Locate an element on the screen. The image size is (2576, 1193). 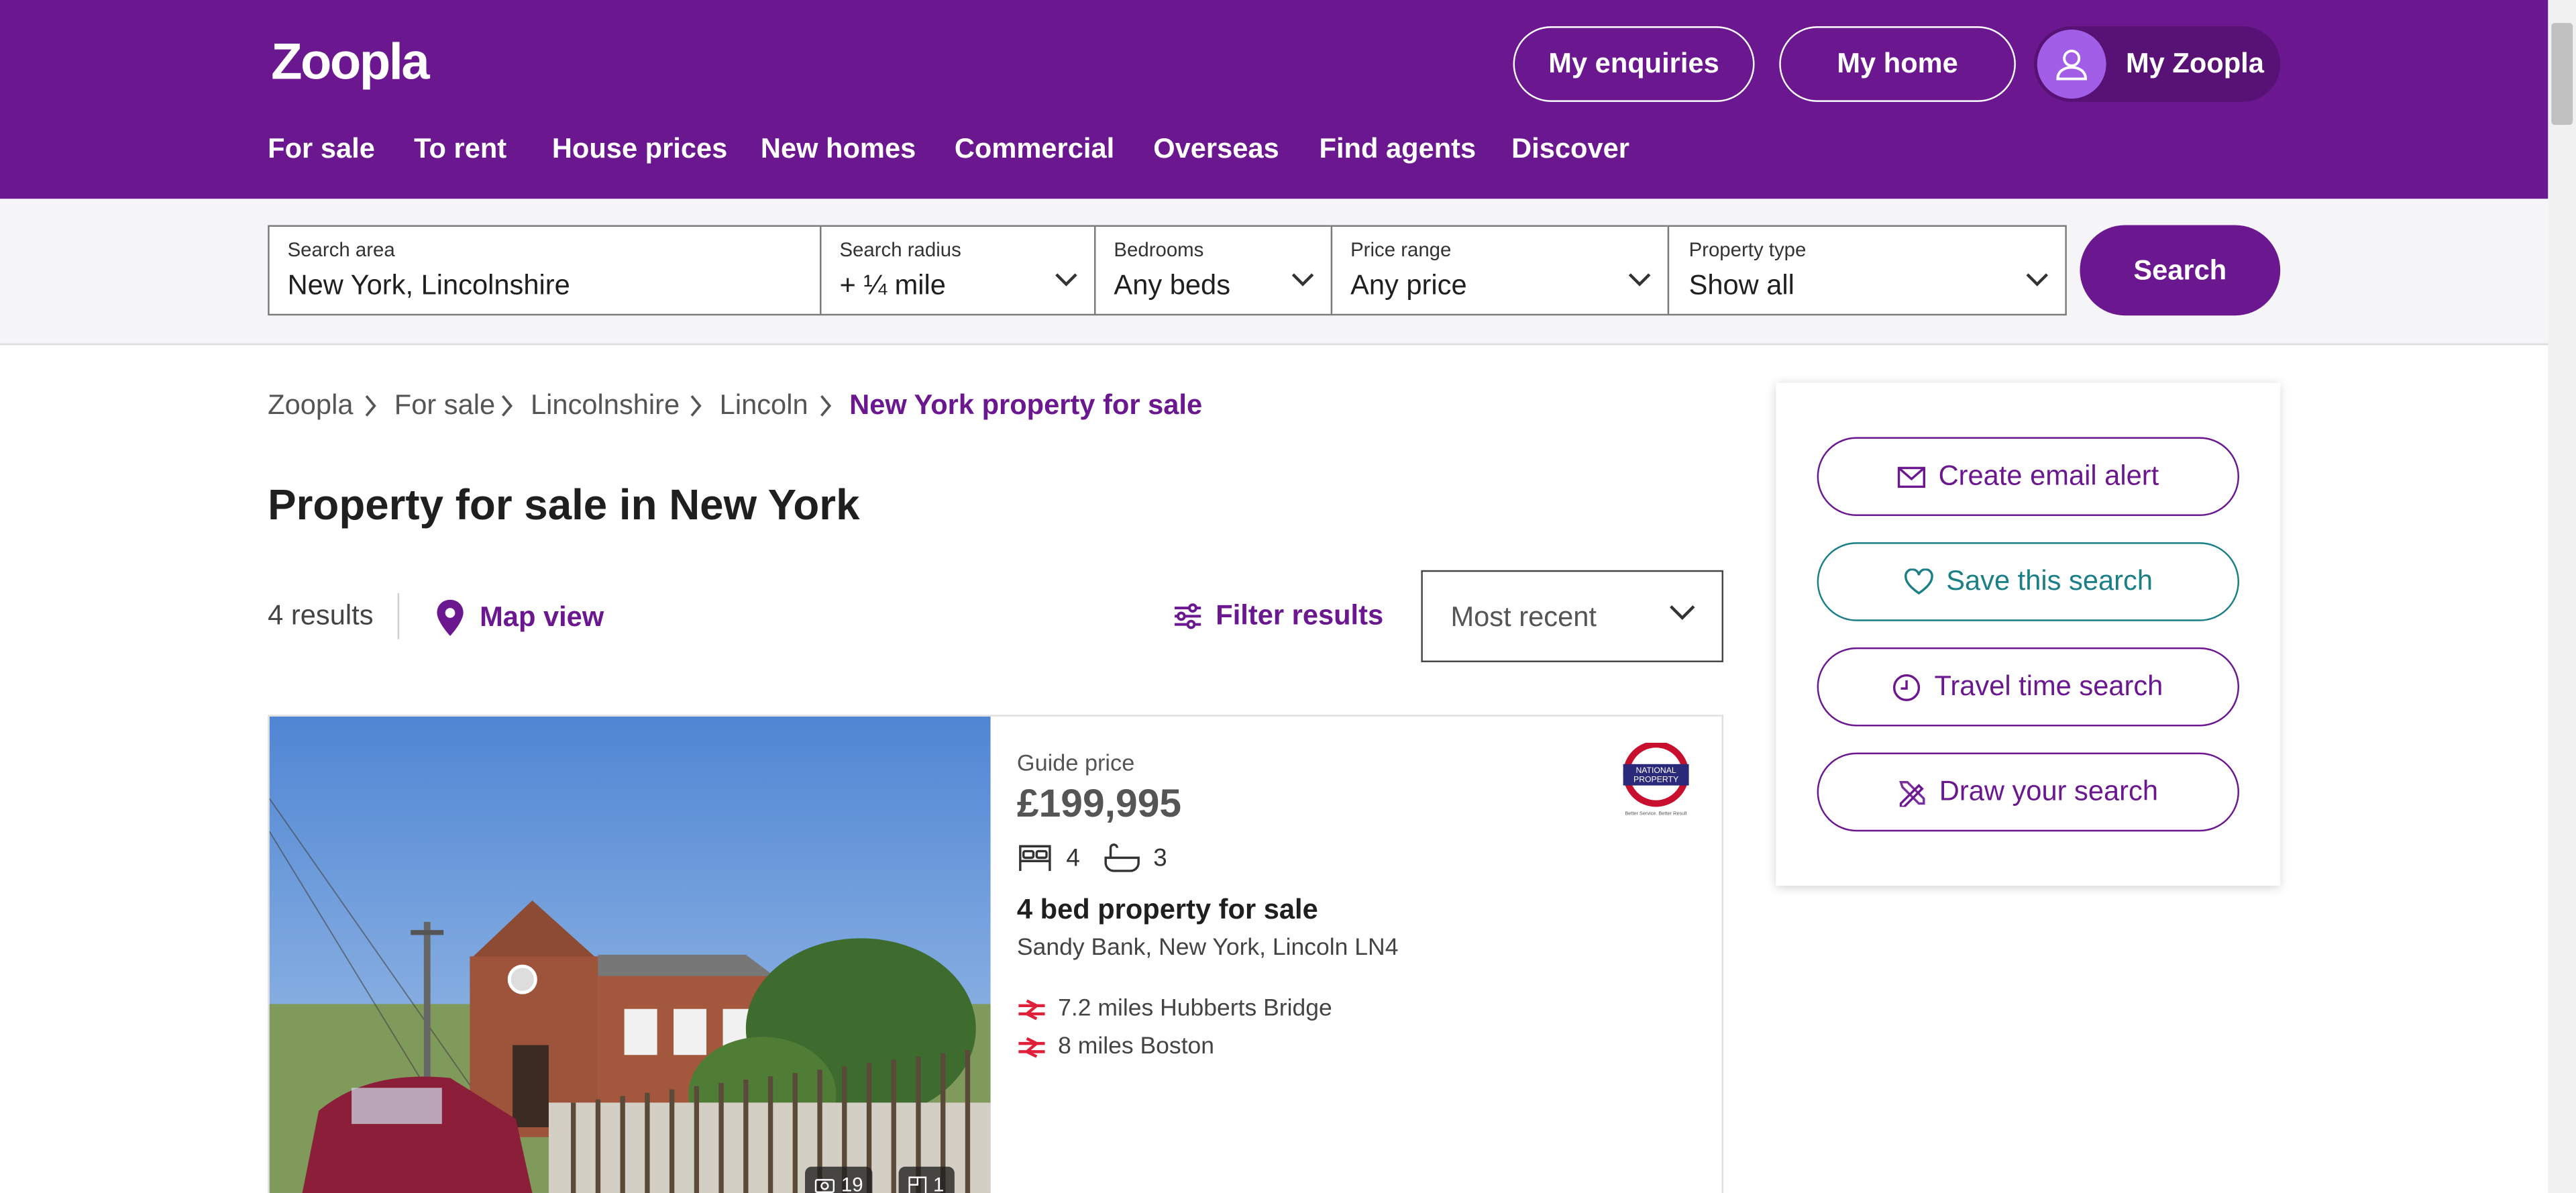
nav-find-agents: Find agents is located at coordinates (1398, 149).